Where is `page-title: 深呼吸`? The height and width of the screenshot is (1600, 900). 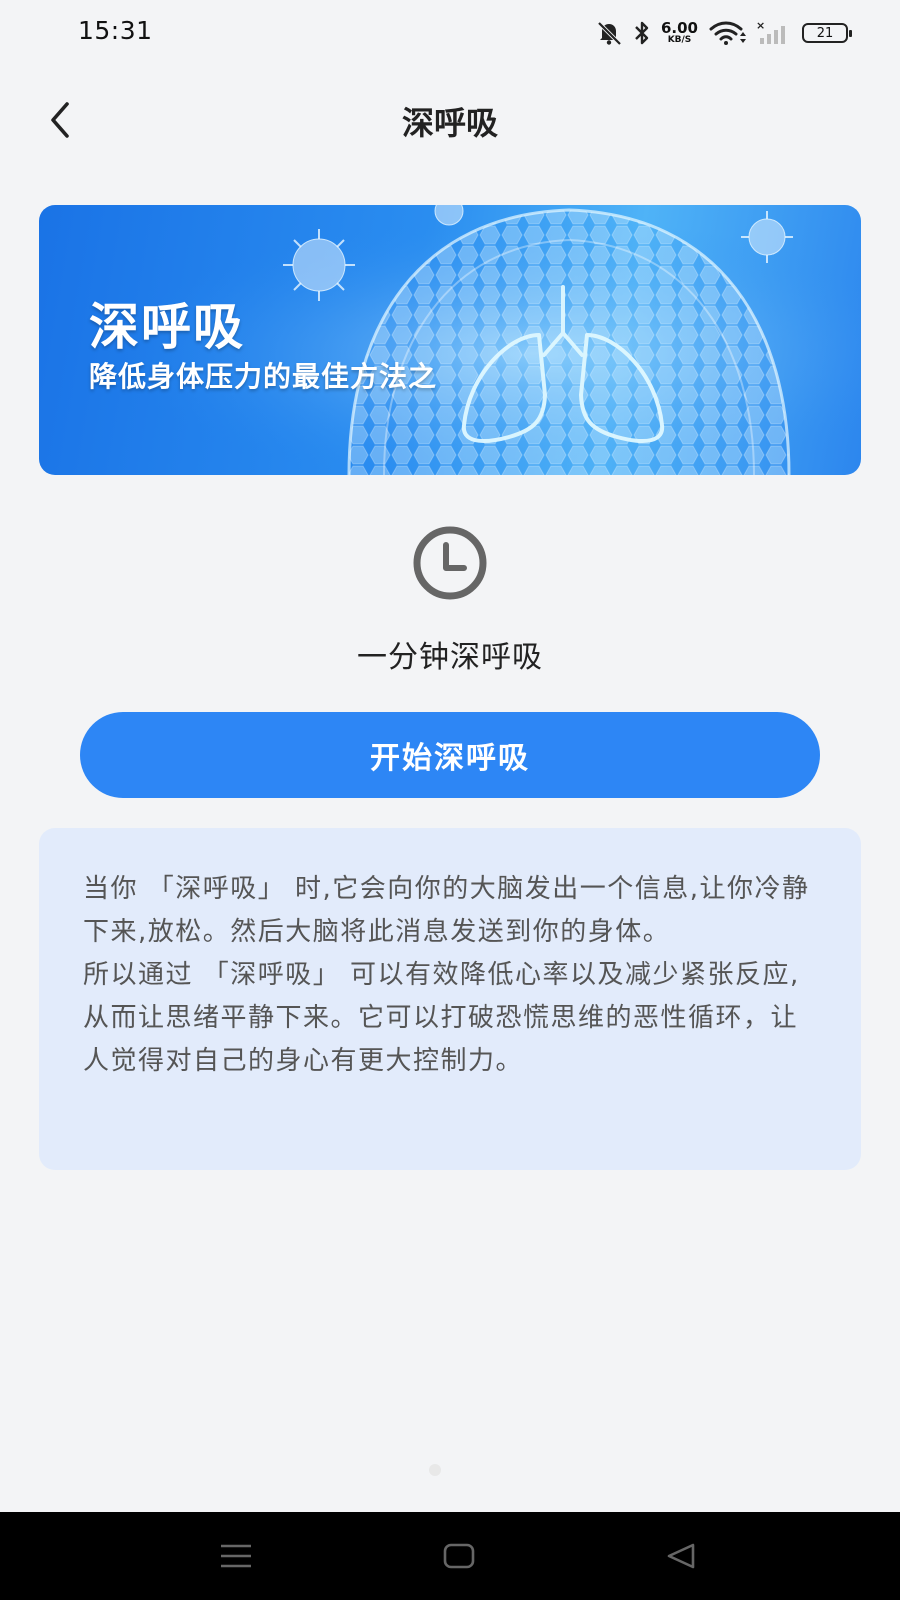 page-title: 深呼吸 is located at coordinates (449, 123).